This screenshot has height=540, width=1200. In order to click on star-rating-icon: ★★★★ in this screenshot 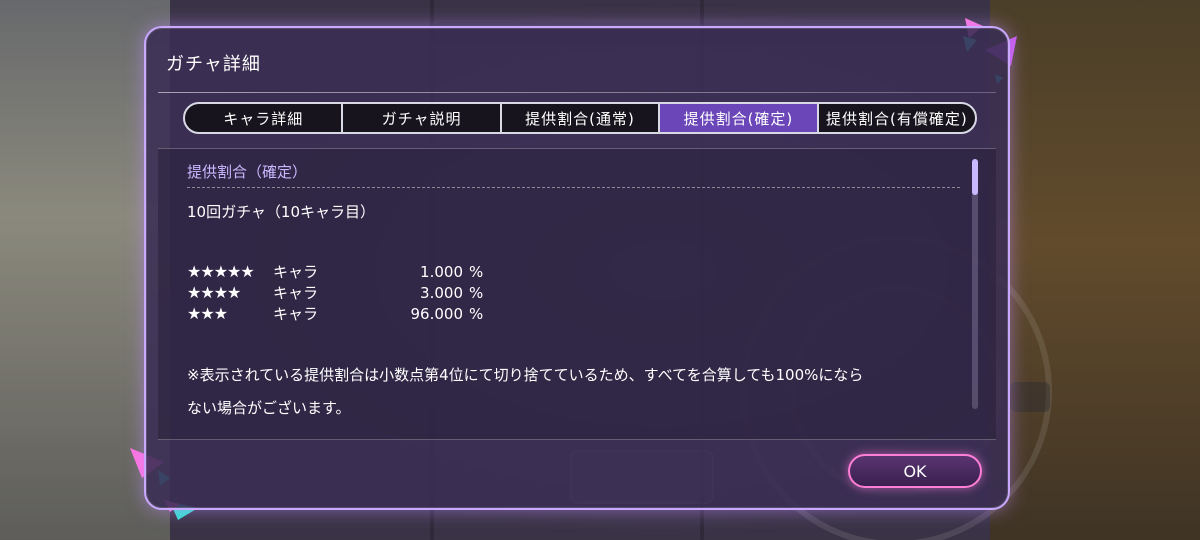, I will do `click(214, 292)`.